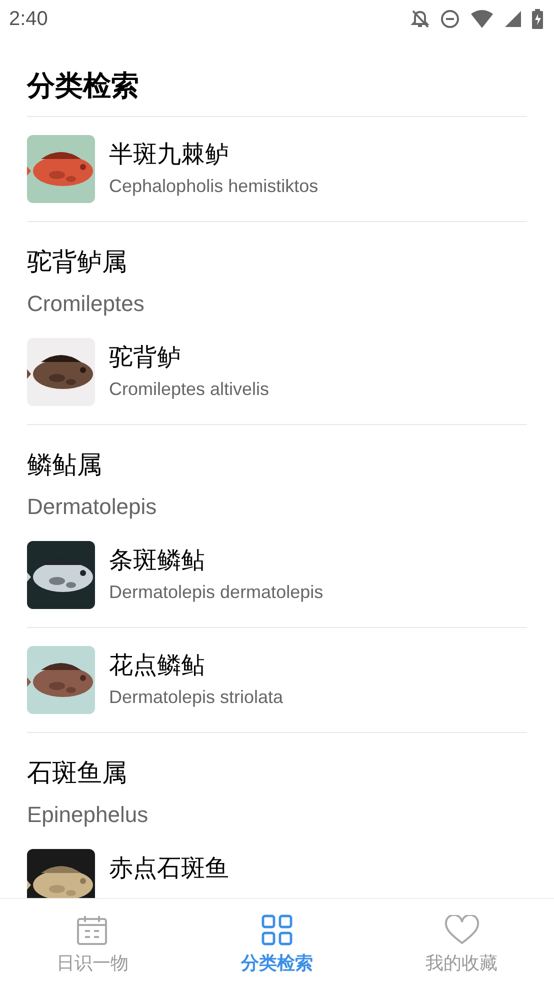 This screenshot has height=985, width=554. I want to click on species-name: 驼背鲈, so click(189, 358).